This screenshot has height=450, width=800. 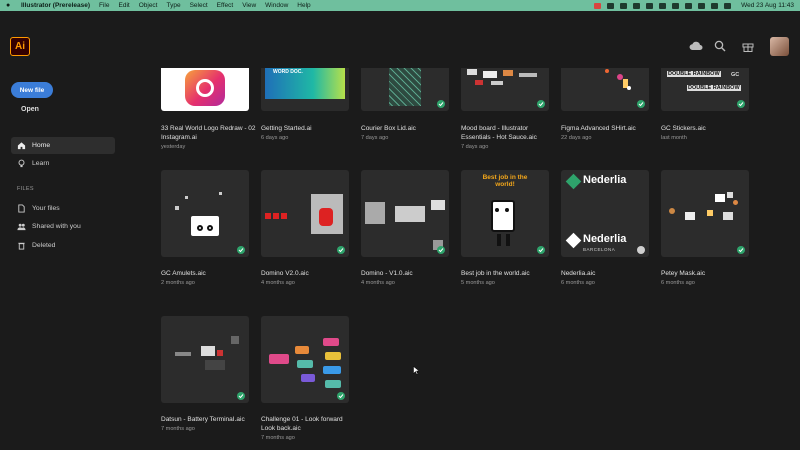 I want to click on sidebar-item-label: Deleted, so click(x=44, y=245).